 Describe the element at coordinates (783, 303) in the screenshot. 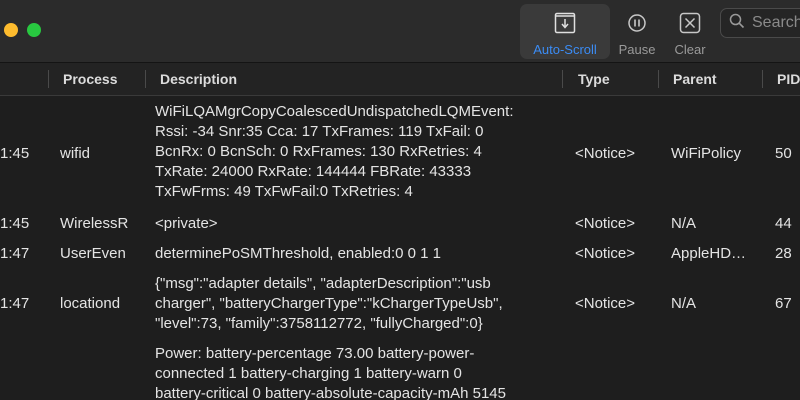

I see `pid-cell: 67` at that location.